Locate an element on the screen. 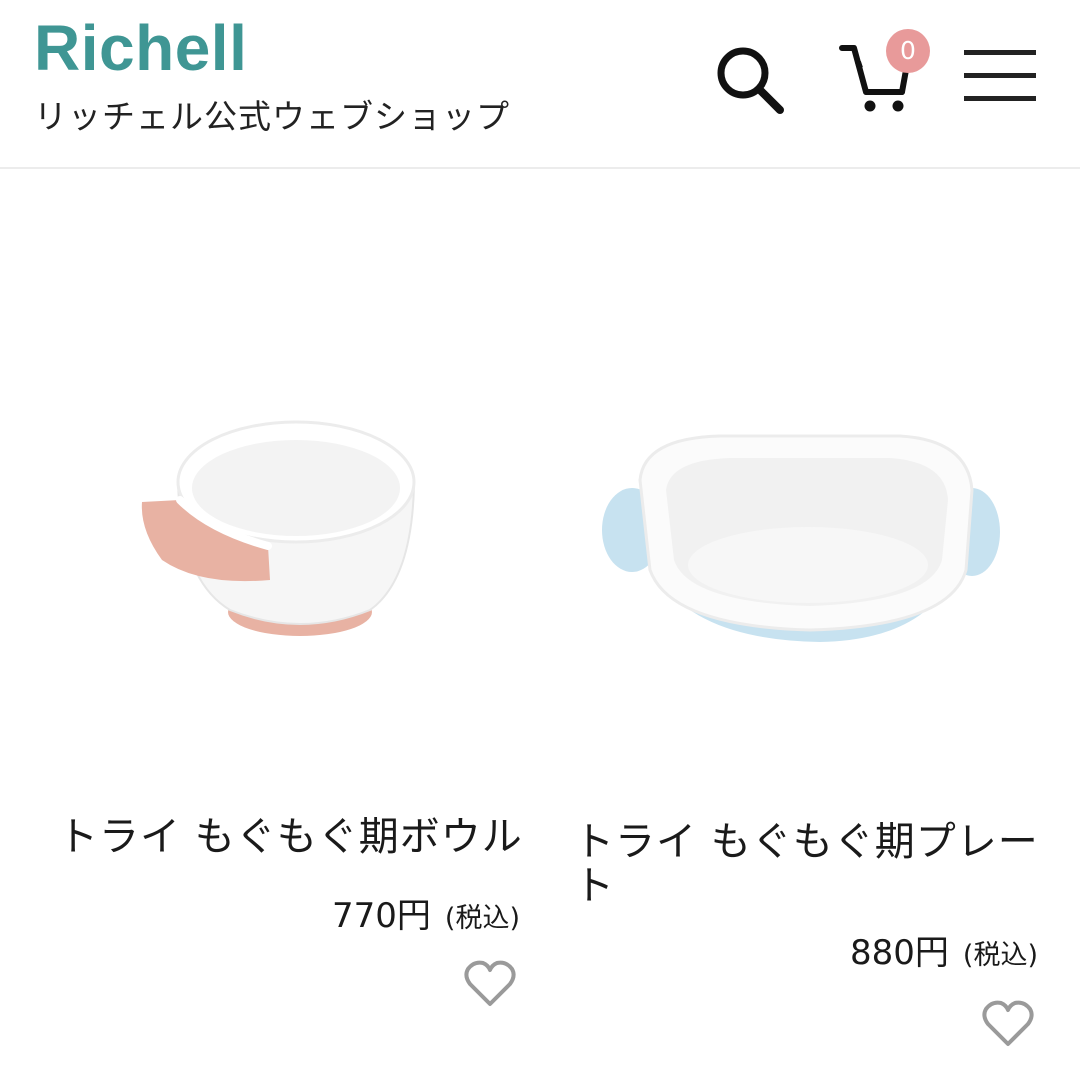 Image resolution: width=1080 pixels, height=1080 pixels. product-name: トライ もぐもぐ期プレート is located at coordinates (809, 864).